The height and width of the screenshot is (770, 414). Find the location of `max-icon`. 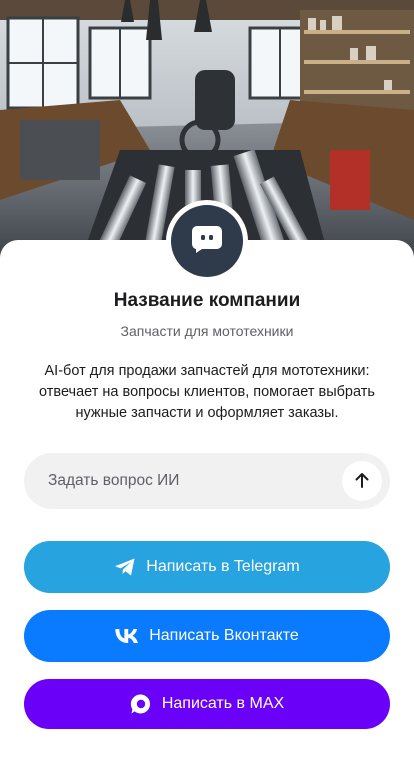

max-icon is located at coordinates (141, 704).